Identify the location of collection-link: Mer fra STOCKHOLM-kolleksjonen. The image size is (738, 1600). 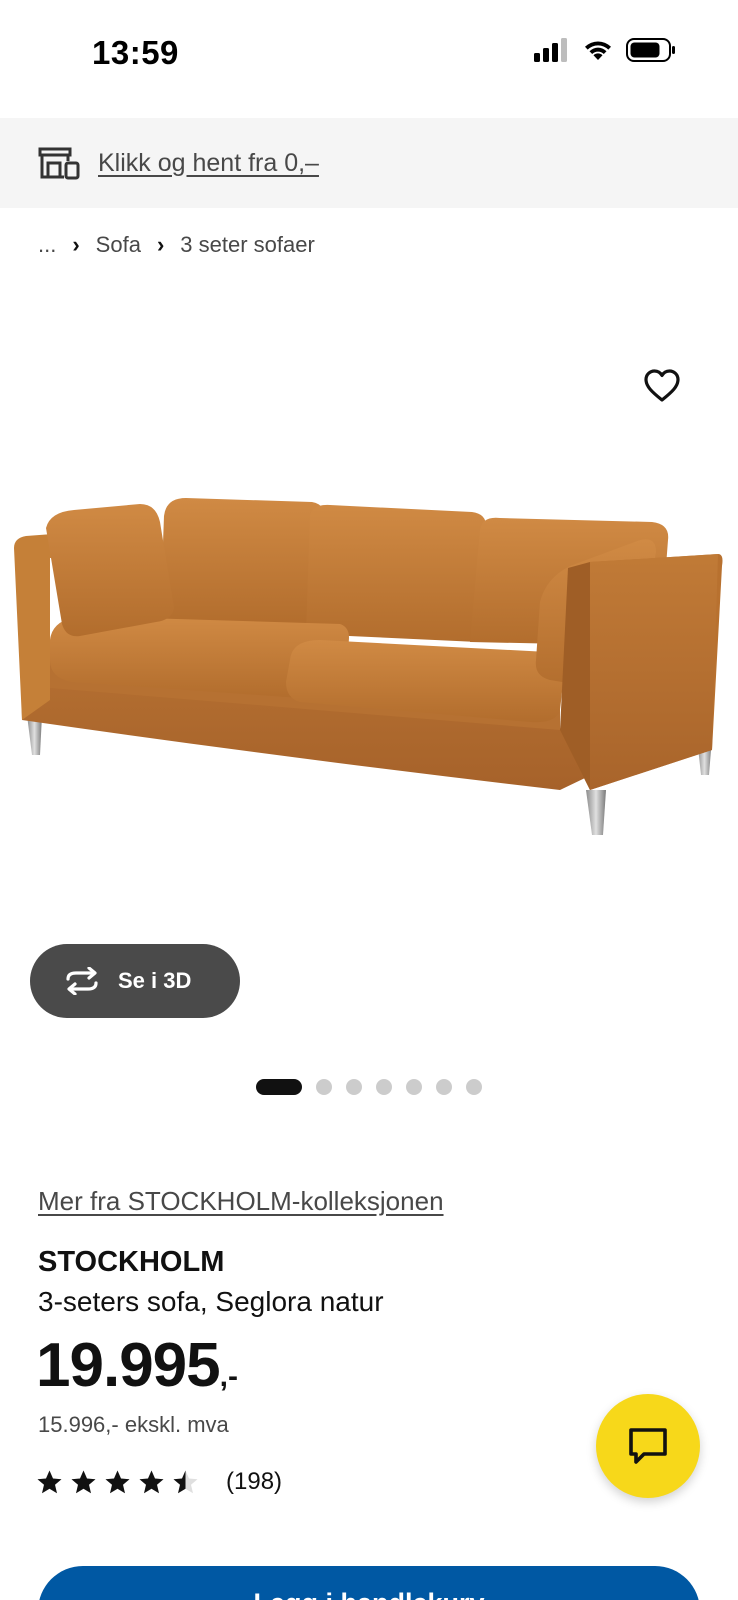
(241, 1201).